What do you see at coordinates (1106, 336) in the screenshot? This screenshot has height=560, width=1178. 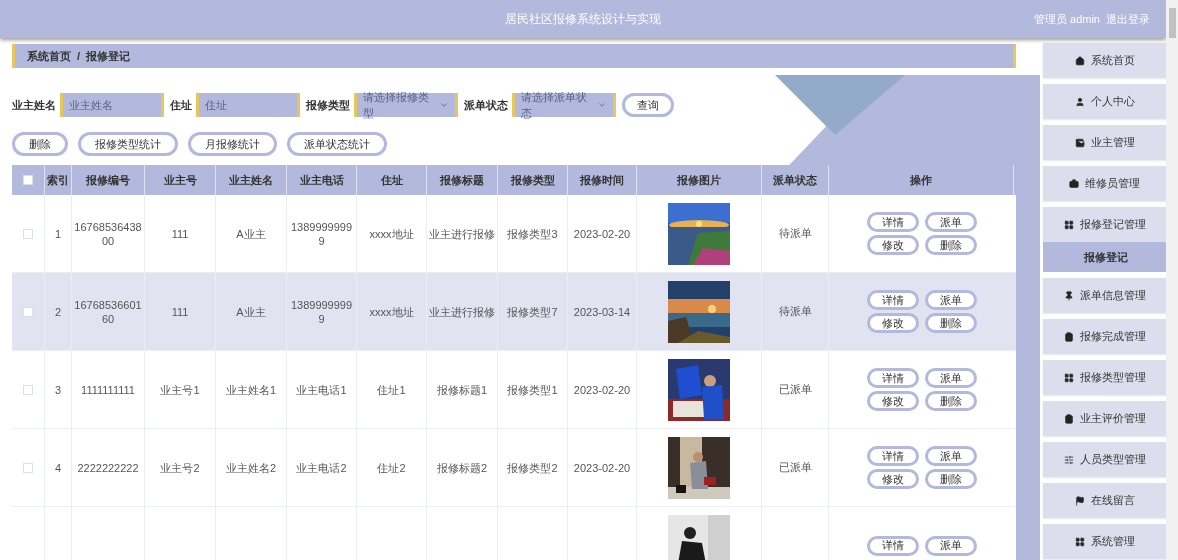 I see `sidebar-item: 报修完成管理` at bounding box center [1106, 336].